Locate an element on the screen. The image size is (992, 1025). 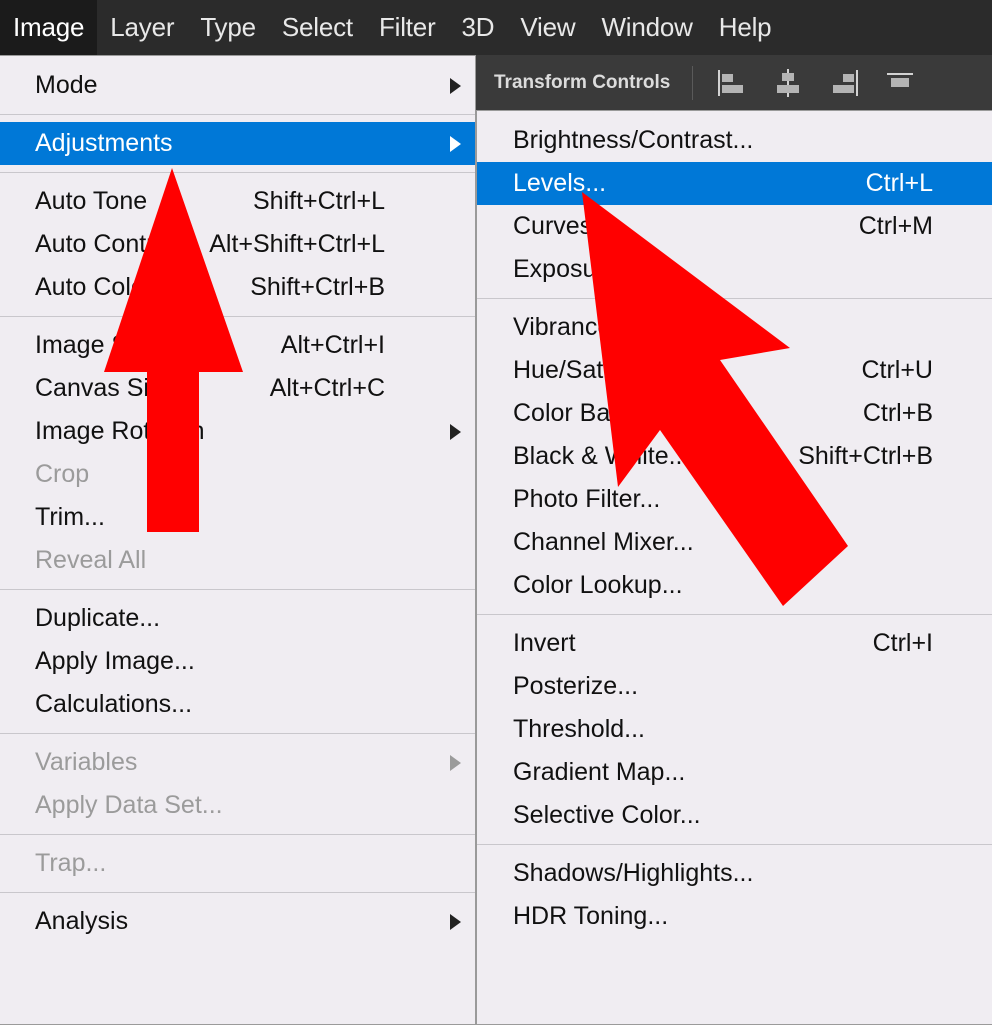
menubar-item-image: Image is located at coordinates (49, 27).